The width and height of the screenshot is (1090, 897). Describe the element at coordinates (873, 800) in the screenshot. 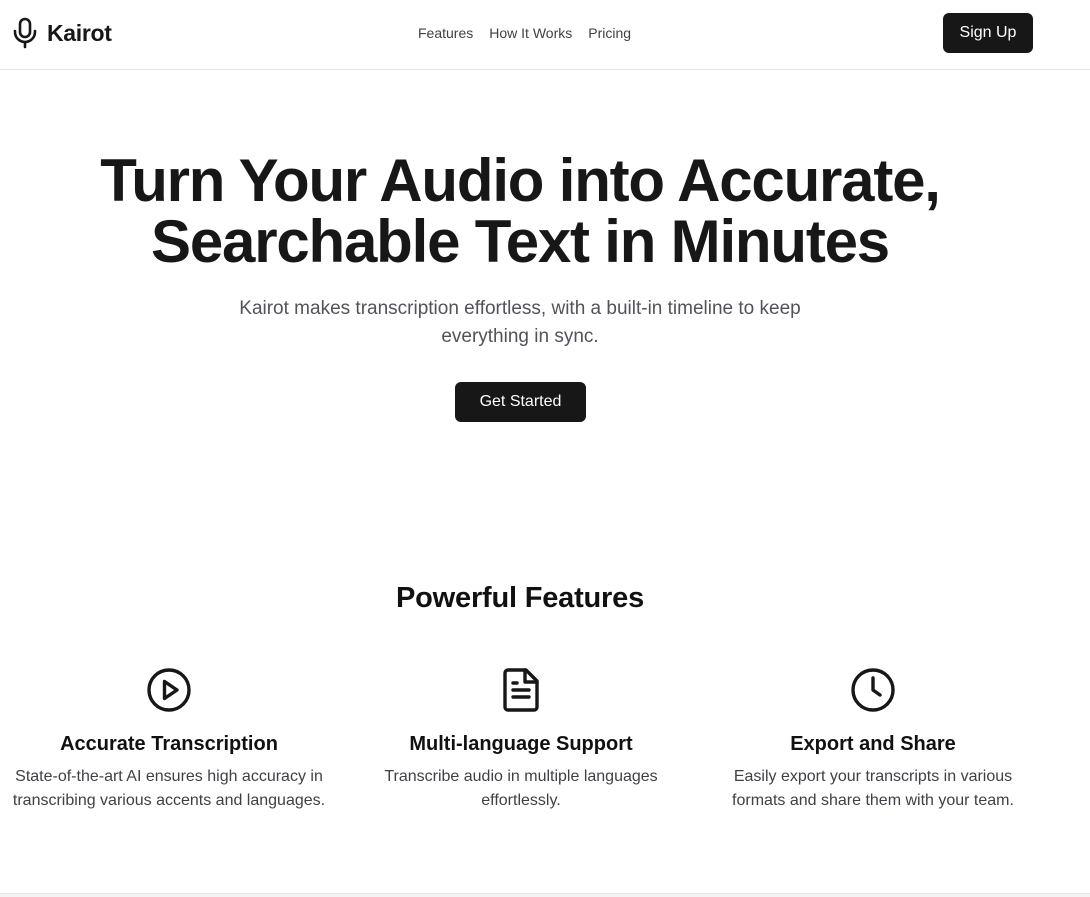

I see `feature-description-line-2: formats and share them with your team.` at that location.